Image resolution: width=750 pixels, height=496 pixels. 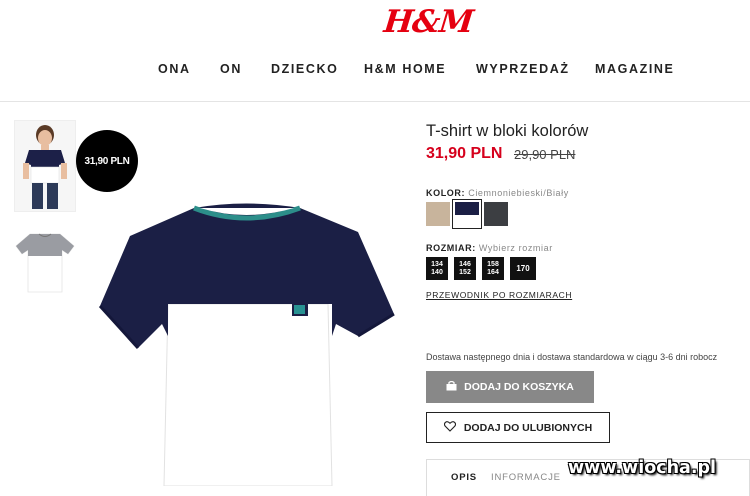 I want to click on nav-item-magazine: MAGAZINE, so click(x=634, y=69).